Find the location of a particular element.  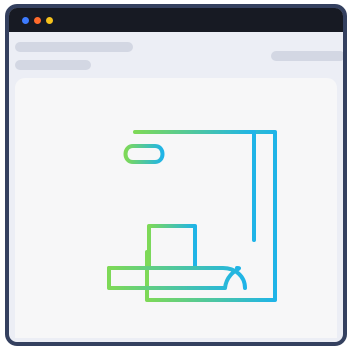

minimize-dot is located at coordinates (37, 20).